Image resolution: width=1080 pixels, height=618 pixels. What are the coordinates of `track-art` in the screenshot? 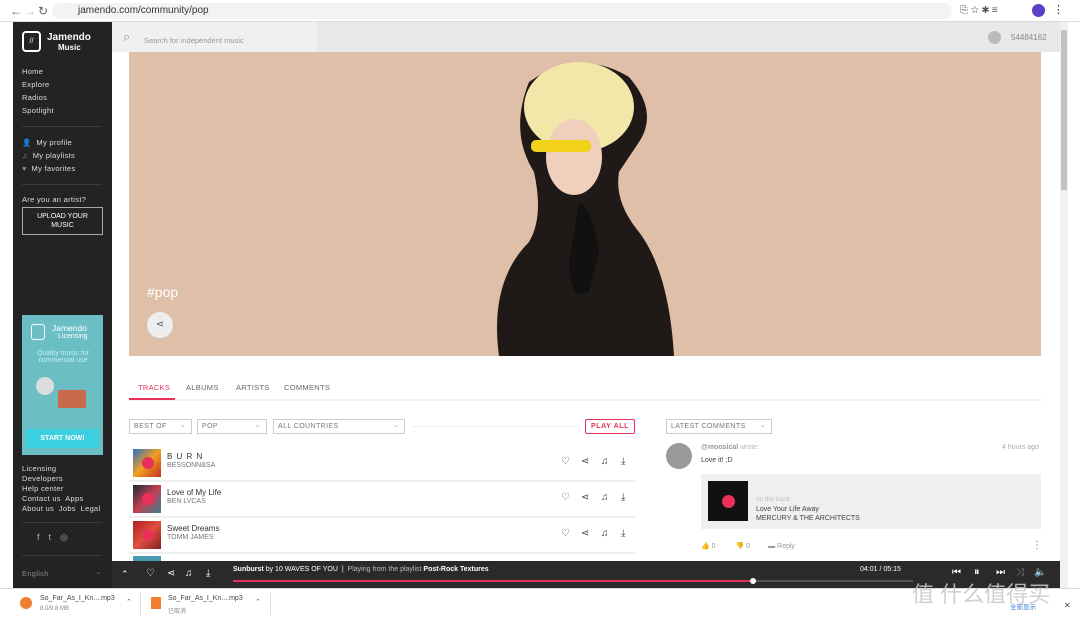 It's located at (728, 501).